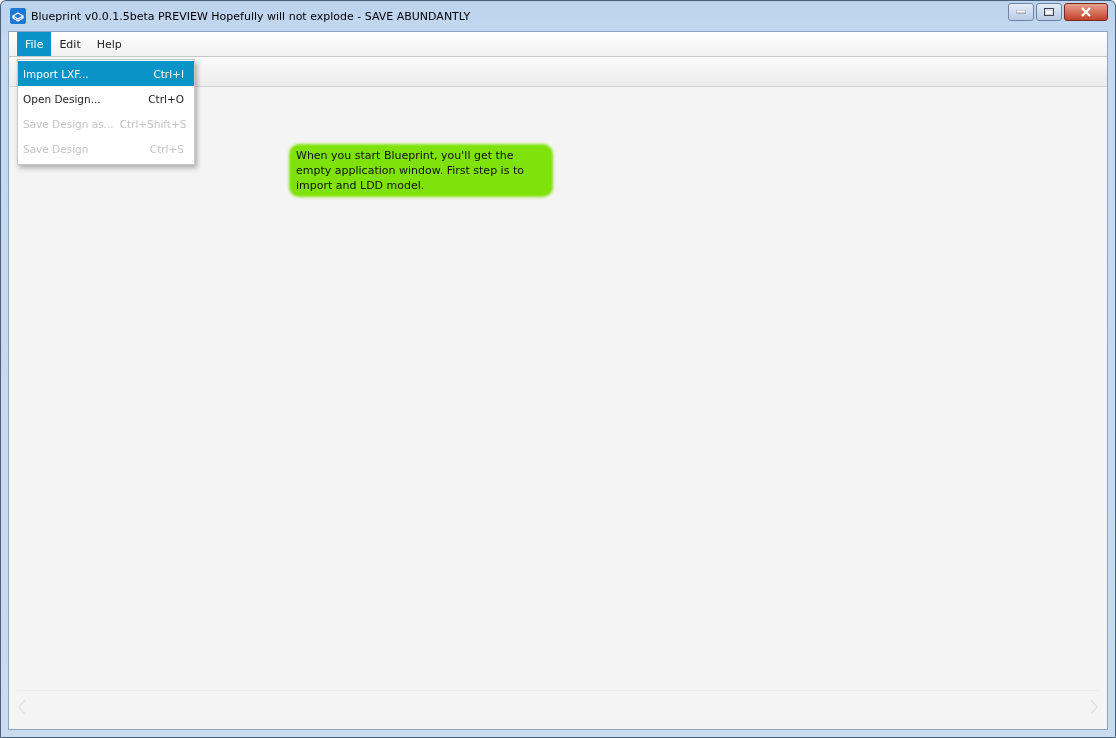  I want to click on option-label: Save Design, so click(56, 148).